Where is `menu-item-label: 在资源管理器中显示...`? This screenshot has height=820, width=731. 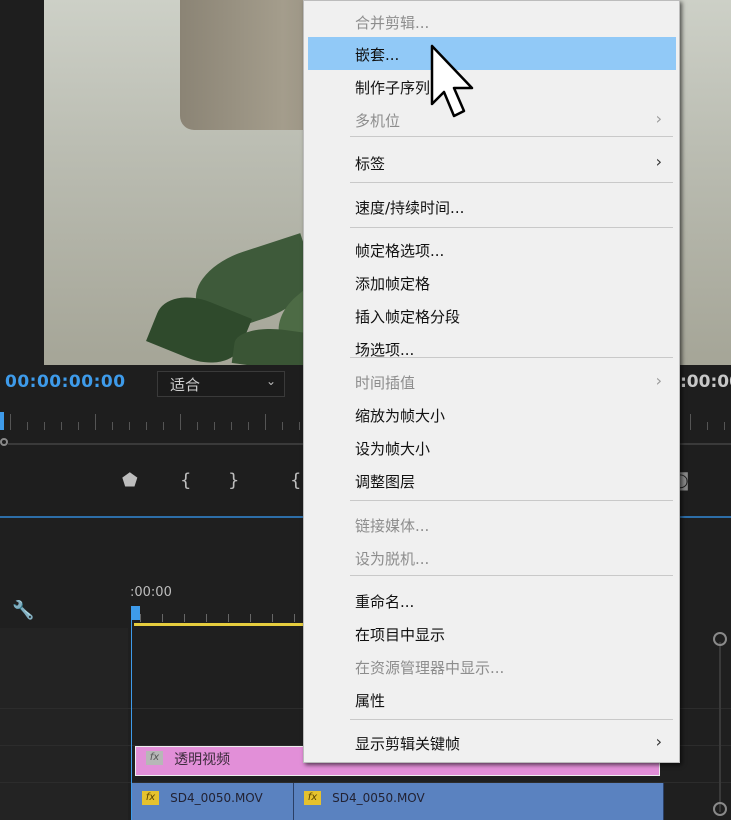 menu-item-label: 在资源管理器中显示... is located at coordinates (430, 668).